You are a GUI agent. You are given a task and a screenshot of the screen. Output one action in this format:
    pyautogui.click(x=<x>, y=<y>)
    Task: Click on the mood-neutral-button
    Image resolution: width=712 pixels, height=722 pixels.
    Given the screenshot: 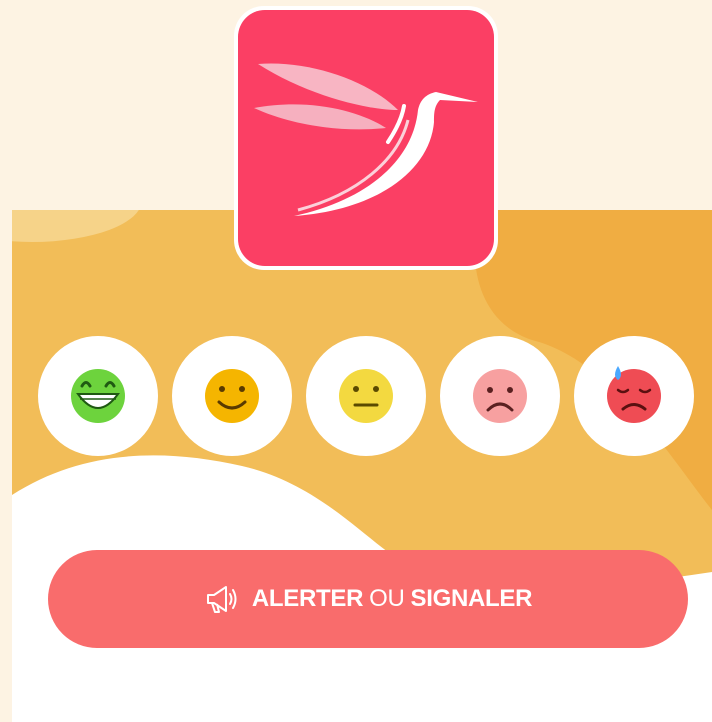 What is the action you would take?
    pyautogui.click(x=366, y=396)
    